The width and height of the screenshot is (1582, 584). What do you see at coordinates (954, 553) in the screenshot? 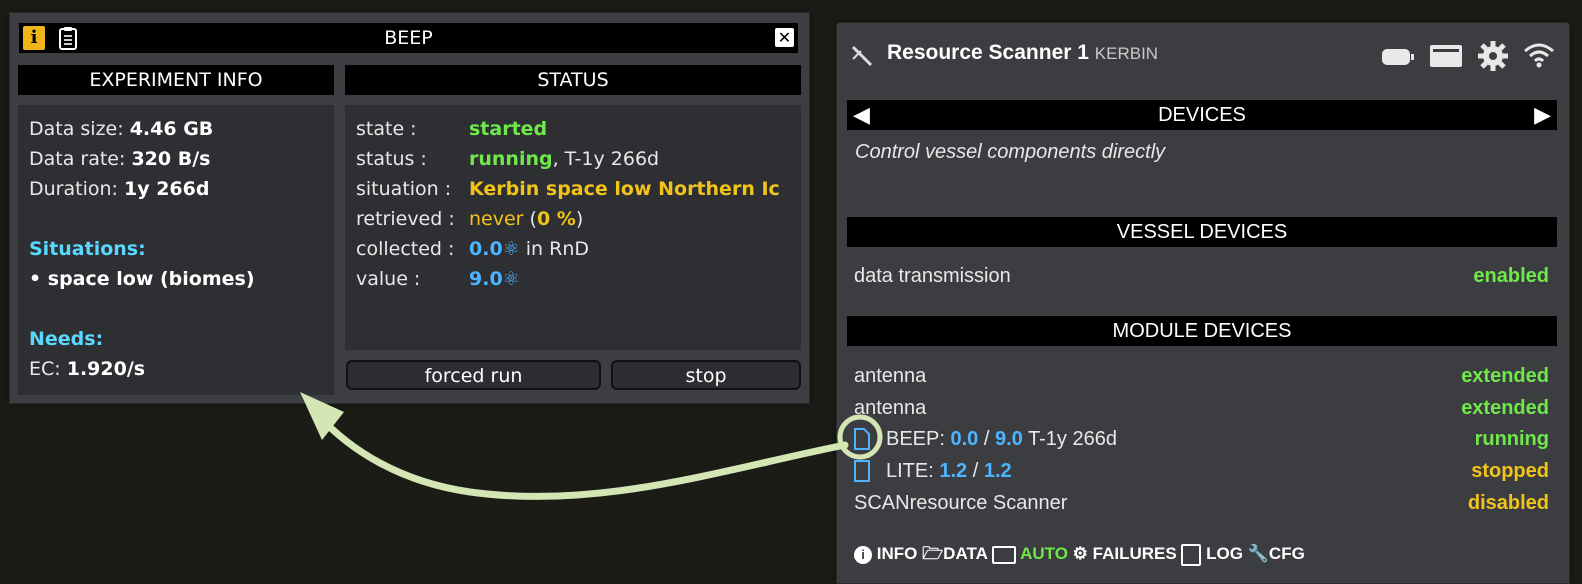
I see `data-tab: 🗁DATA` at bounding box center [954, 553].